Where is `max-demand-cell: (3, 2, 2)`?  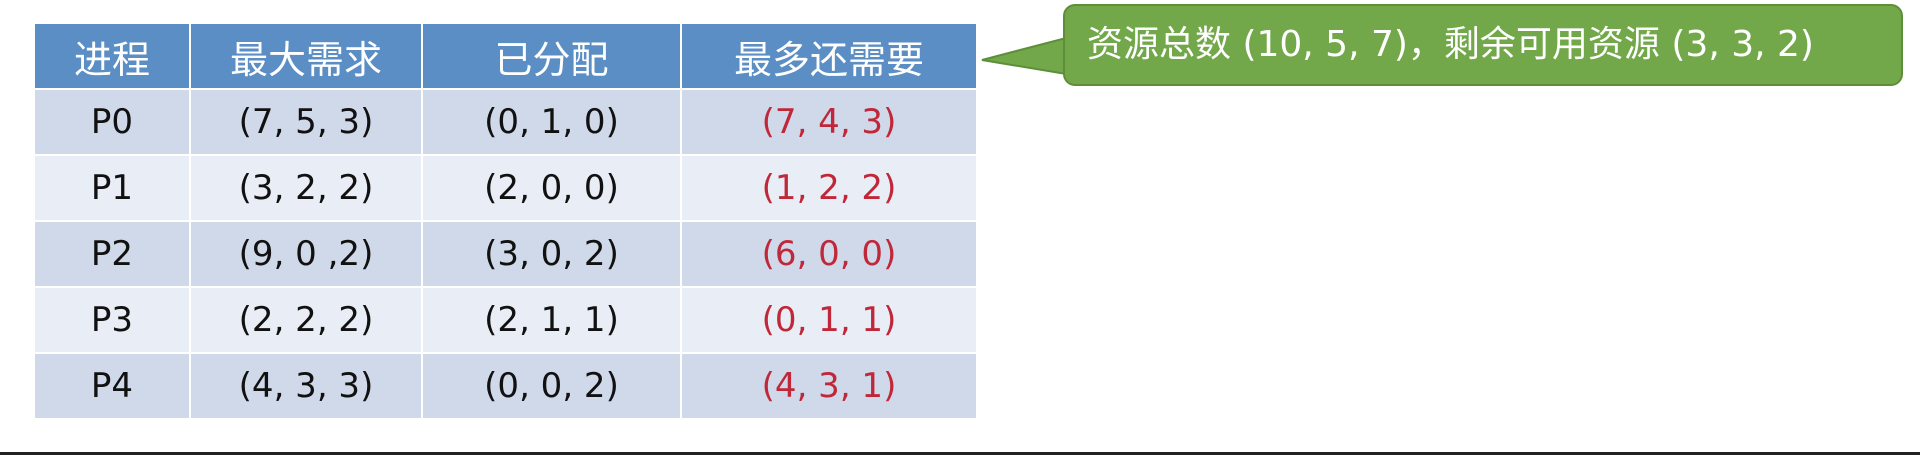 max-demand-cell: (3, 2, 2) is located at coordinates (306, 188).